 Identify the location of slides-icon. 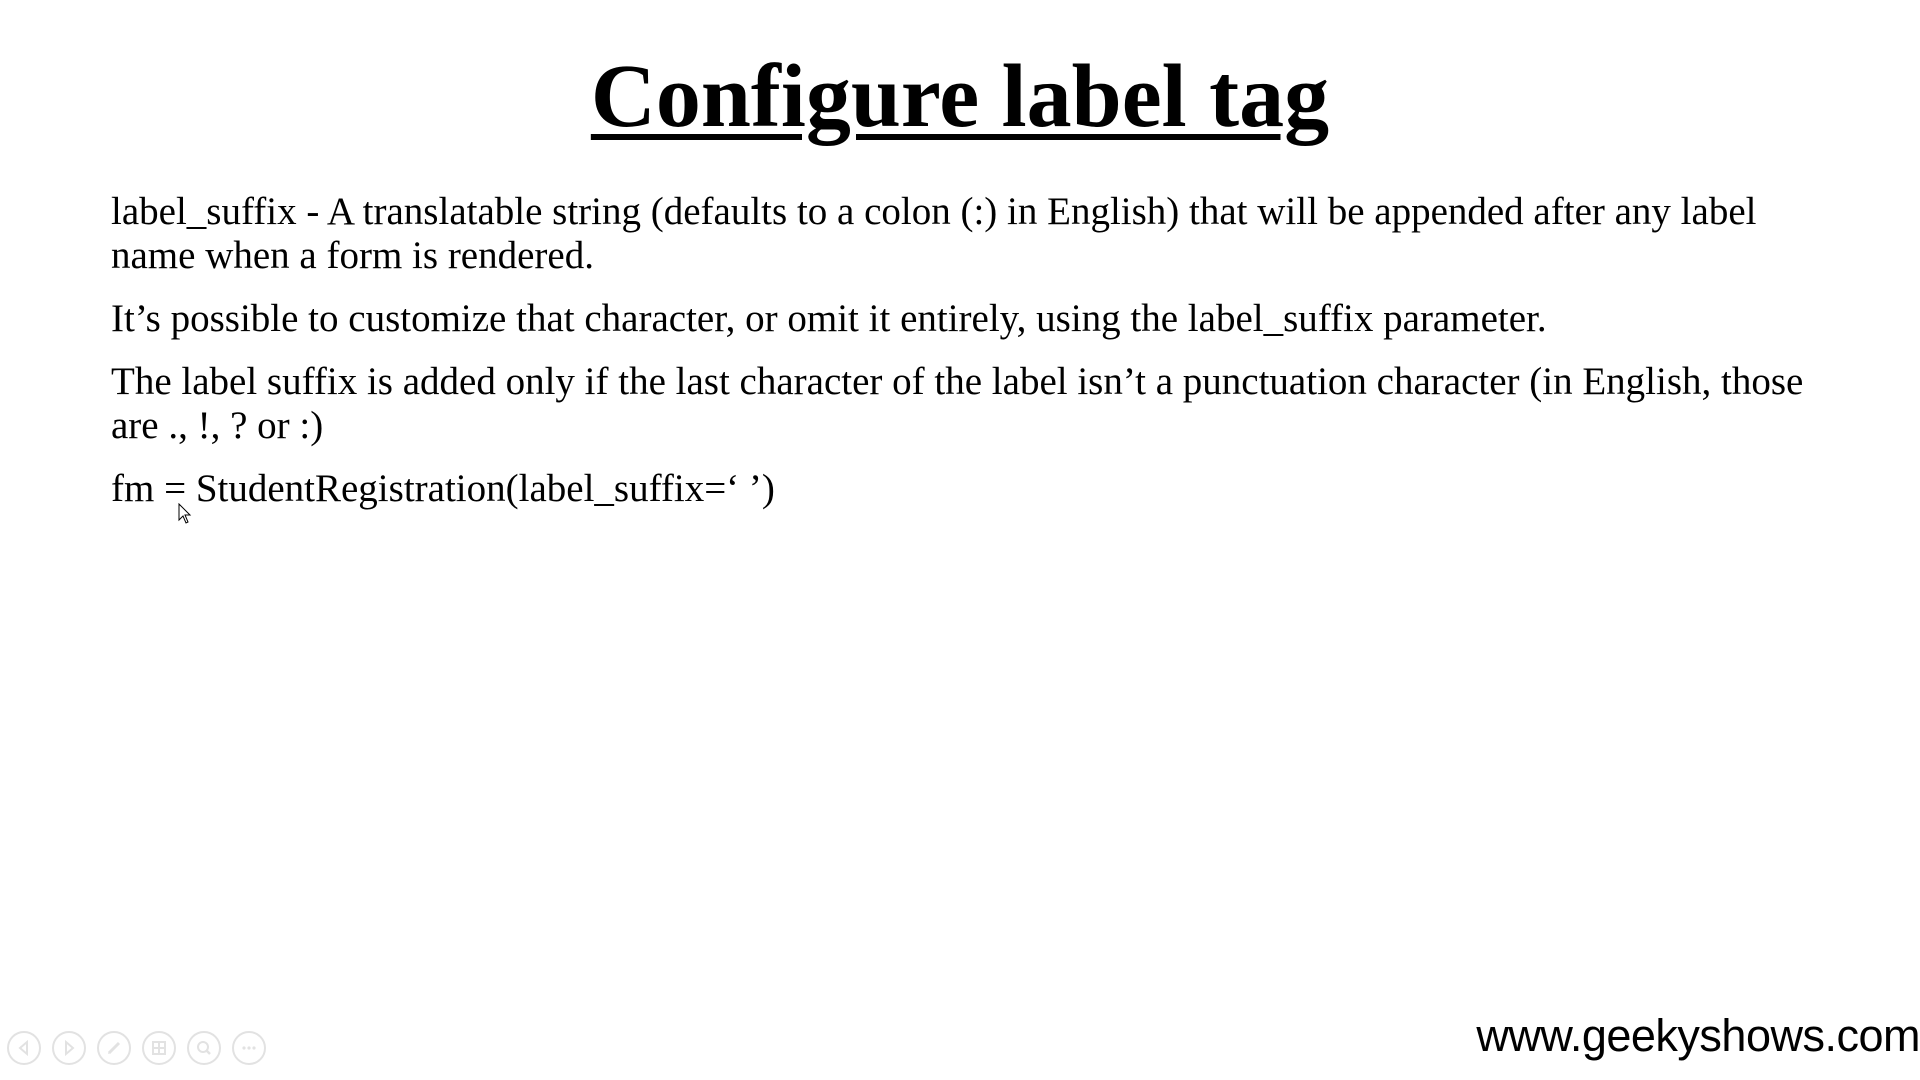
(159, 1048).